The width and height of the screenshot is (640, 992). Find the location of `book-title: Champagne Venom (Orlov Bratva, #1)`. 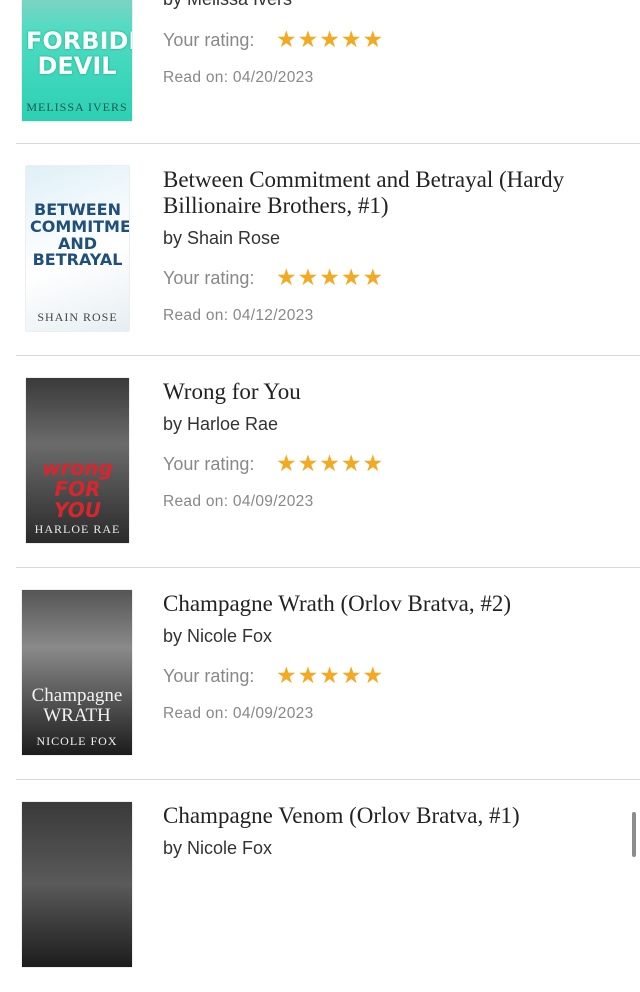

book-title: Champagne Venom (Orlov Bratva, #1) is located at coordinates (393, 816).